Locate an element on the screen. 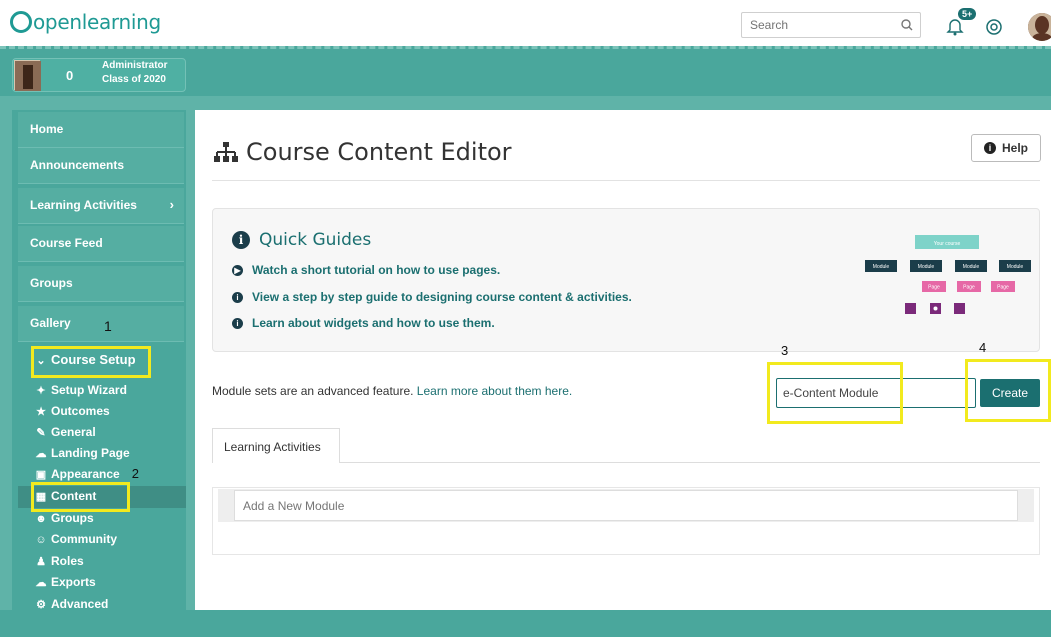  edit-icon: ✎ is located at coordinates (41, 433).